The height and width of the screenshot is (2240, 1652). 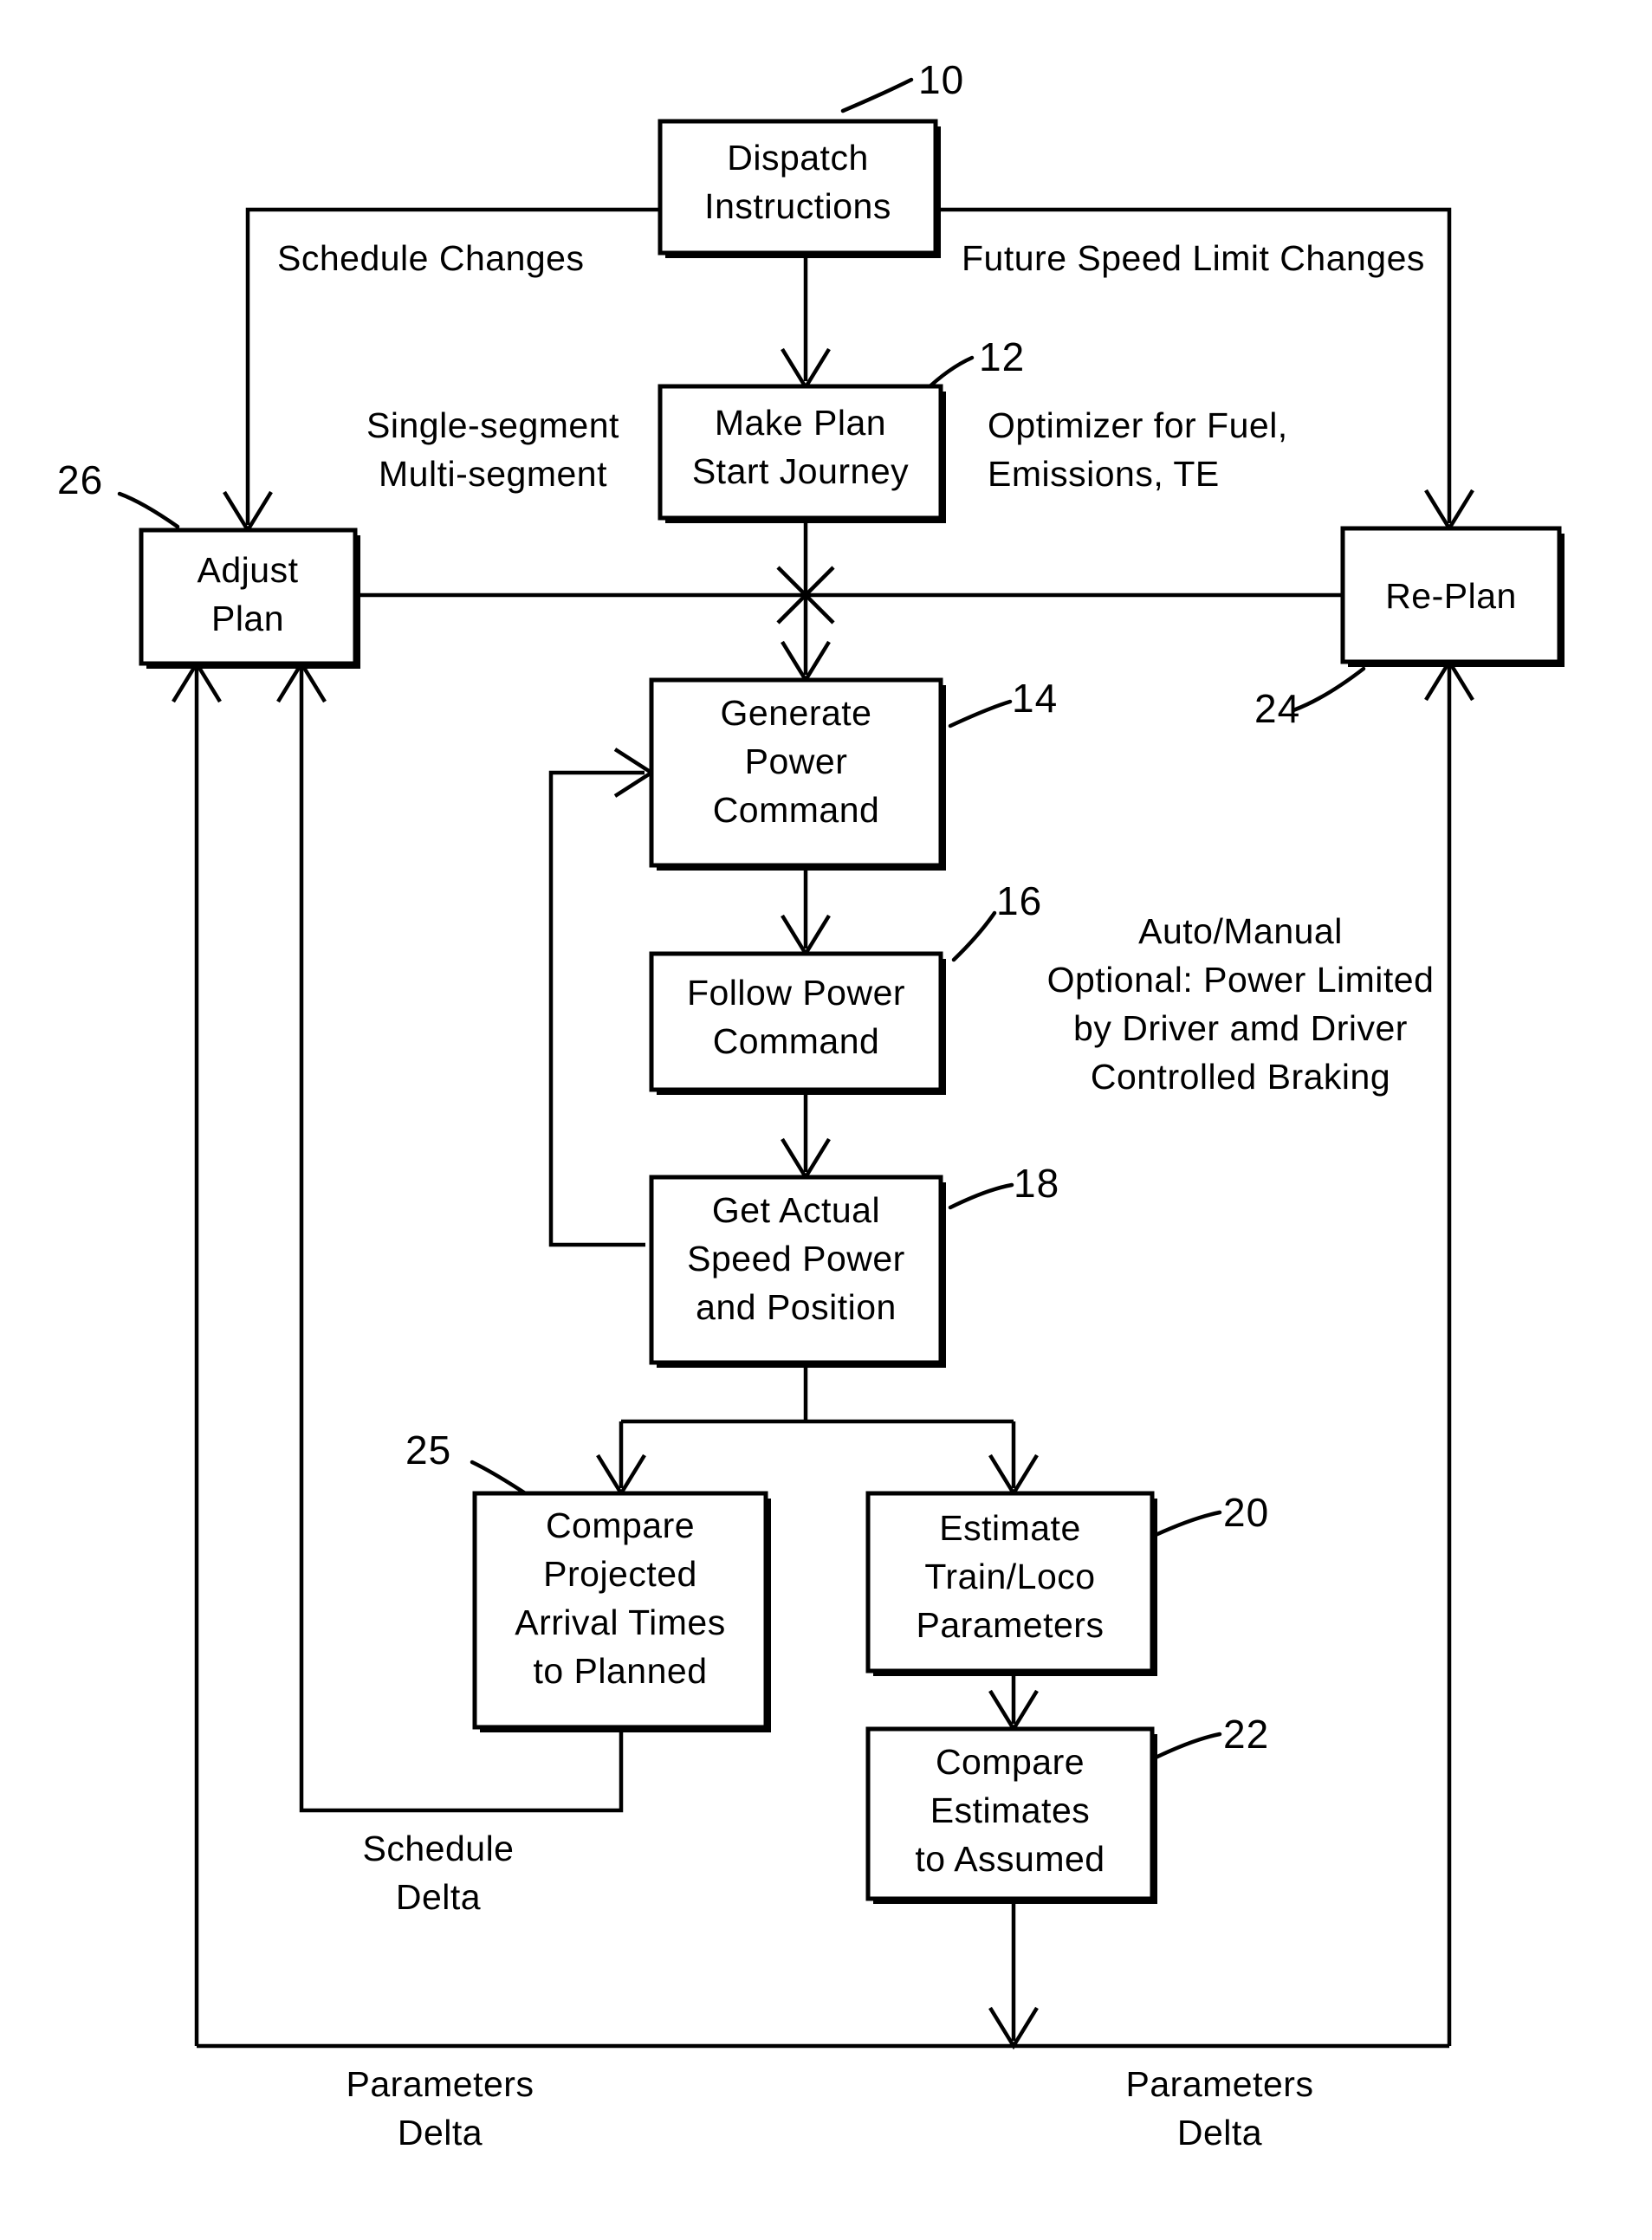 I want to click on annotation-auto-manual-line-1: Optional: Power Limited, so click(x=1241, y=980).